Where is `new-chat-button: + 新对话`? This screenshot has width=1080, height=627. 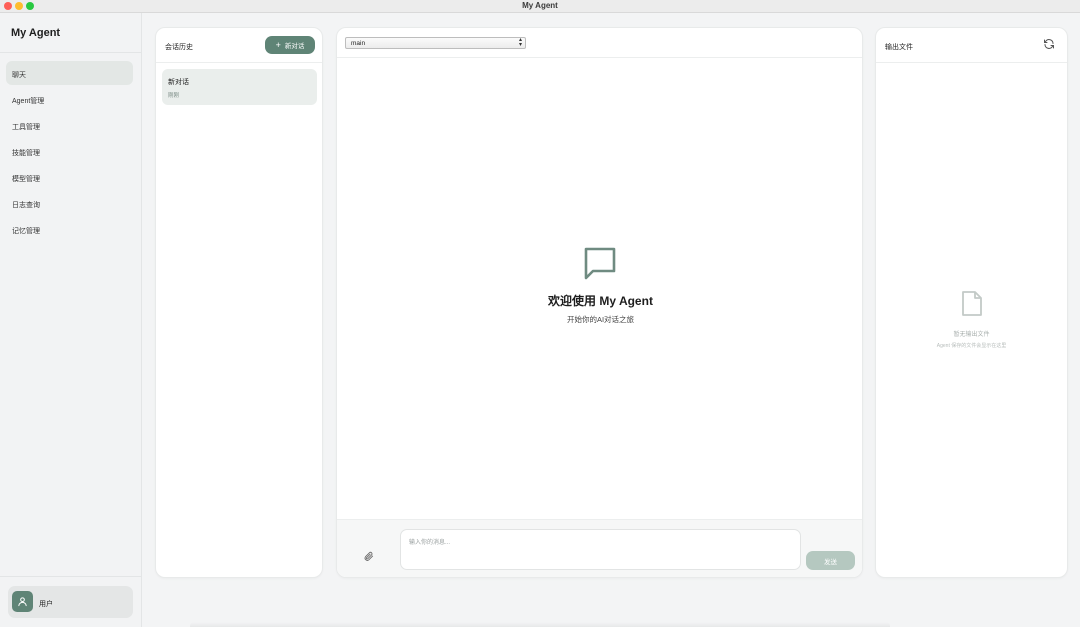
new-chat-button: + 新对话 is located at coordinates (290, 45).